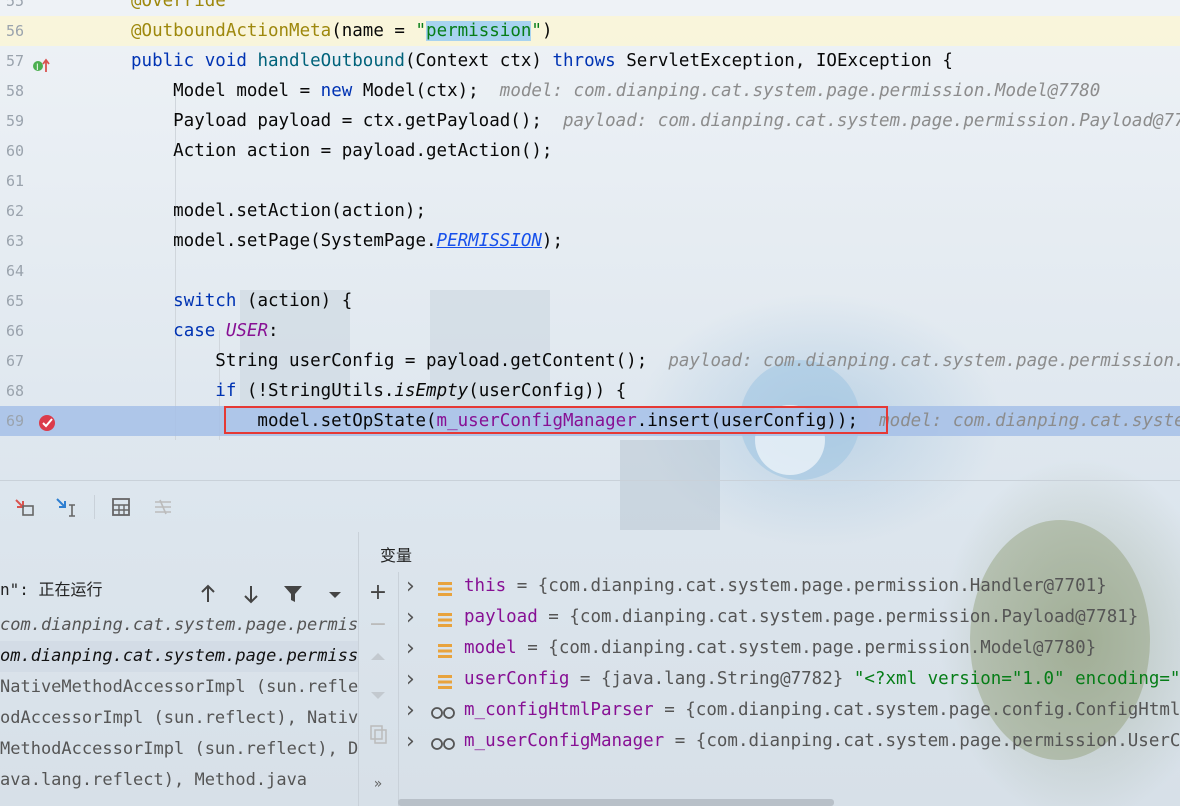 This screenshot has height=806, width=1180. I want to click on remove-watch-icon: −, so click(378, 624).